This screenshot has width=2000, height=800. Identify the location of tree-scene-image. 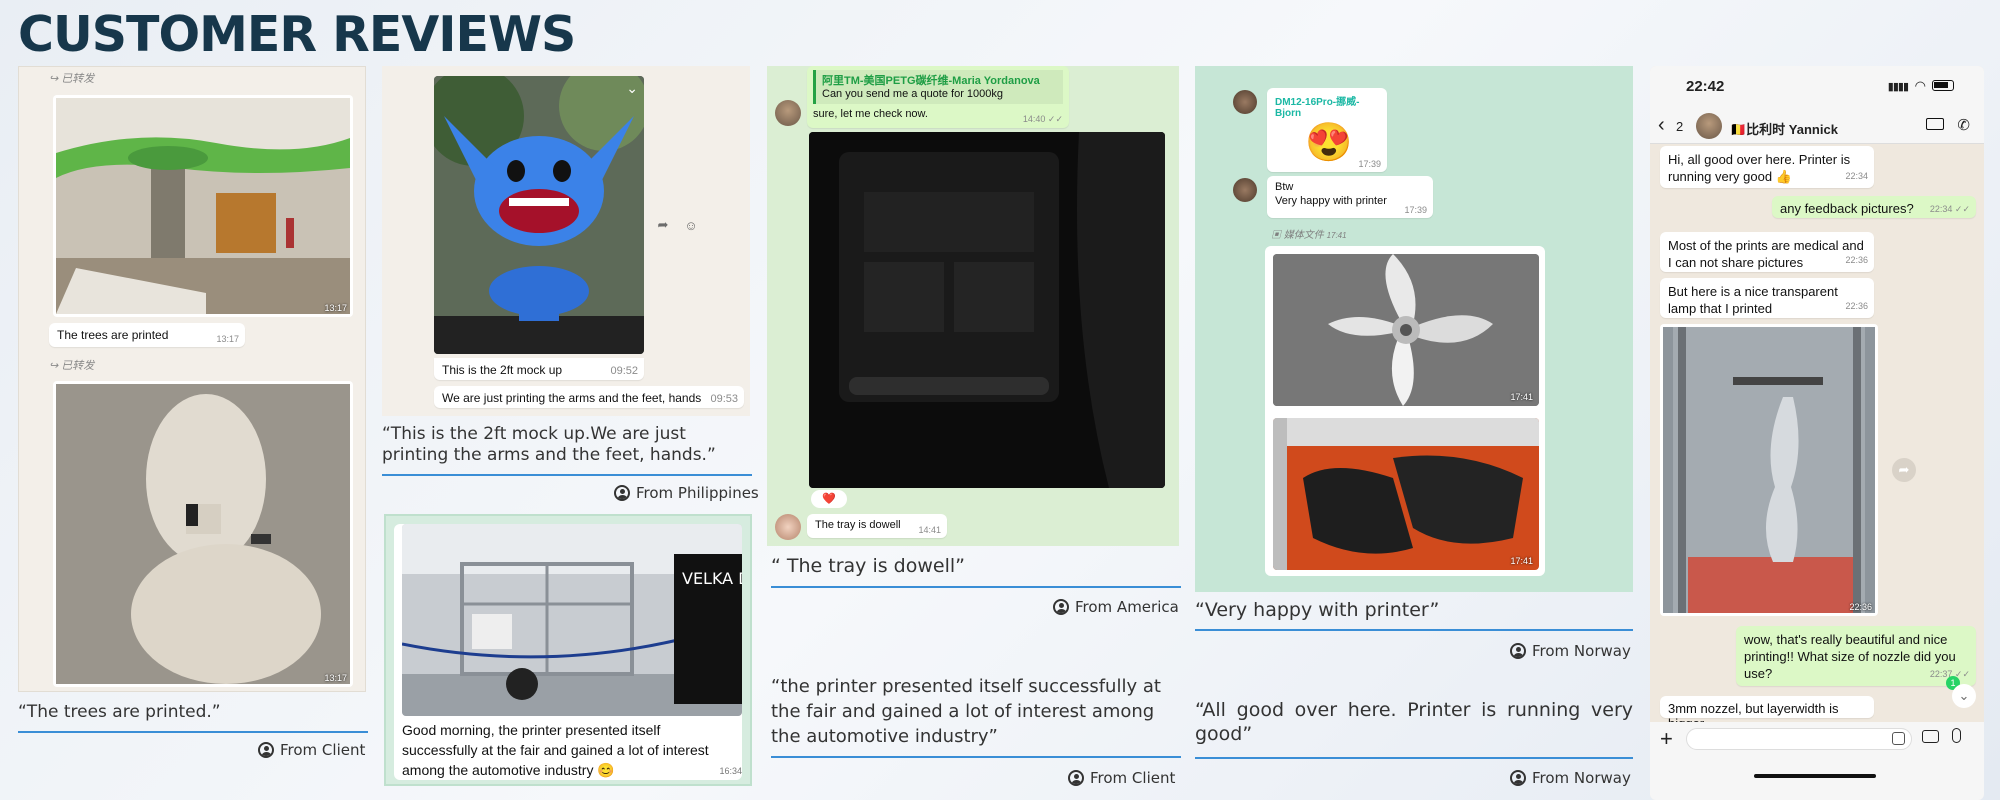
(203, 206).